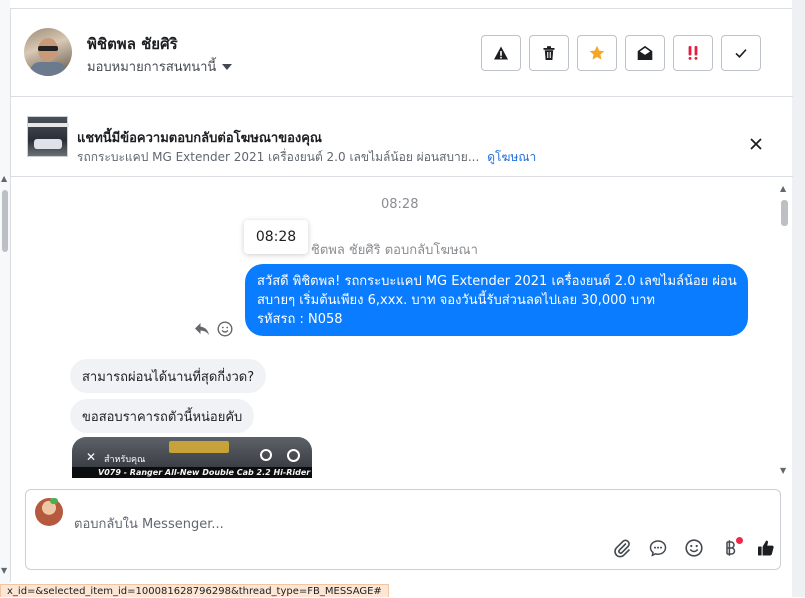  I want to click on video-feed-label: สำหรับคุณ, so click(125, 460).